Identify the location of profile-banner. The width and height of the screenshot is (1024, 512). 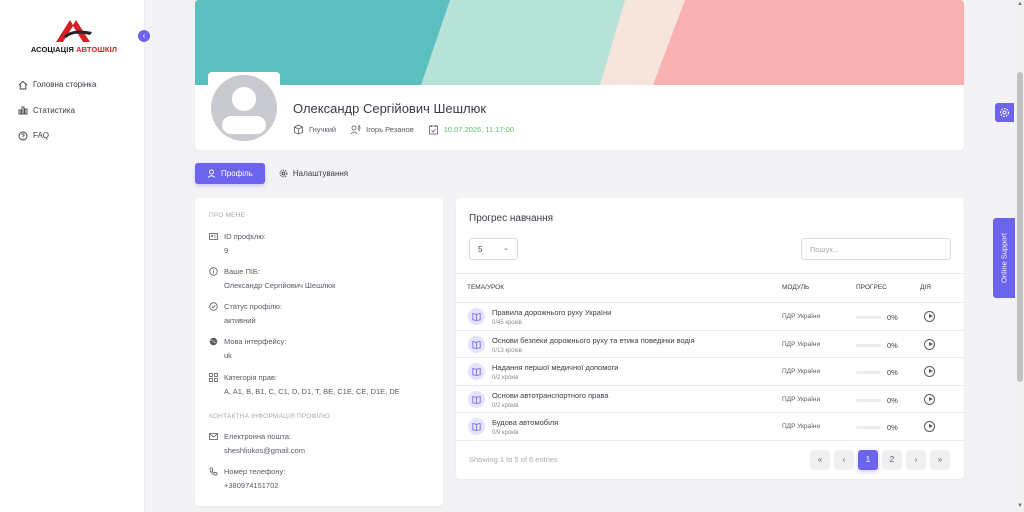
(579, 42).